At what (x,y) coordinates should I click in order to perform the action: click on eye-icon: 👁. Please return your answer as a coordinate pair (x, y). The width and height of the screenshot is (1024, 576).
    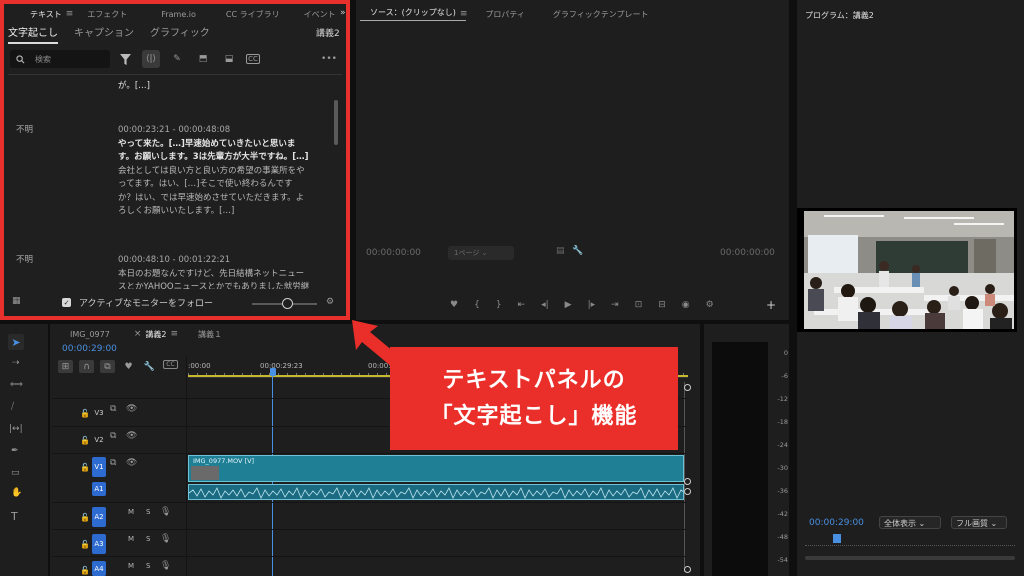
    Looking at the image, I should click on (131, 436).